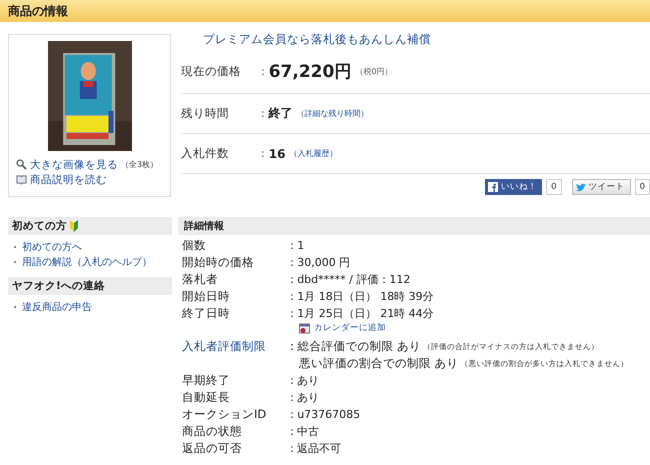 The width and height of the screenshot is (650, 465). Describe the element at coordinates (21, 179) in the screenshot. I see `book-icon` at that location.